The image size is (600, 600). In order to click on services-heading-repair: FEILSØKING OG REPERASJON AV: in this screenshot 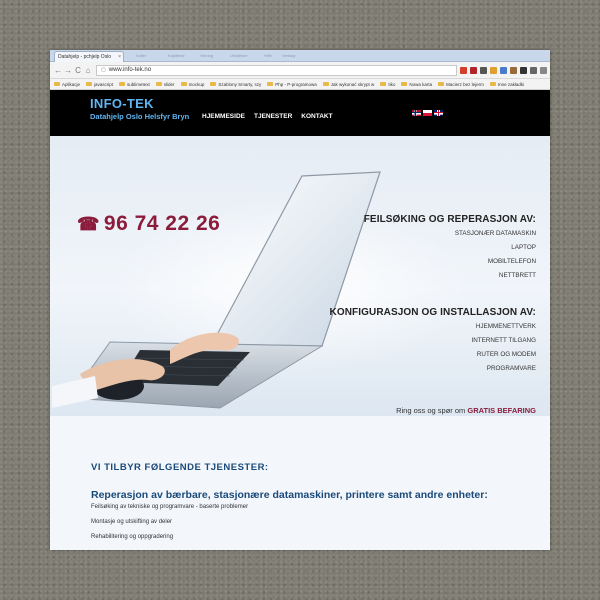, I will do `click(449, 219)`.